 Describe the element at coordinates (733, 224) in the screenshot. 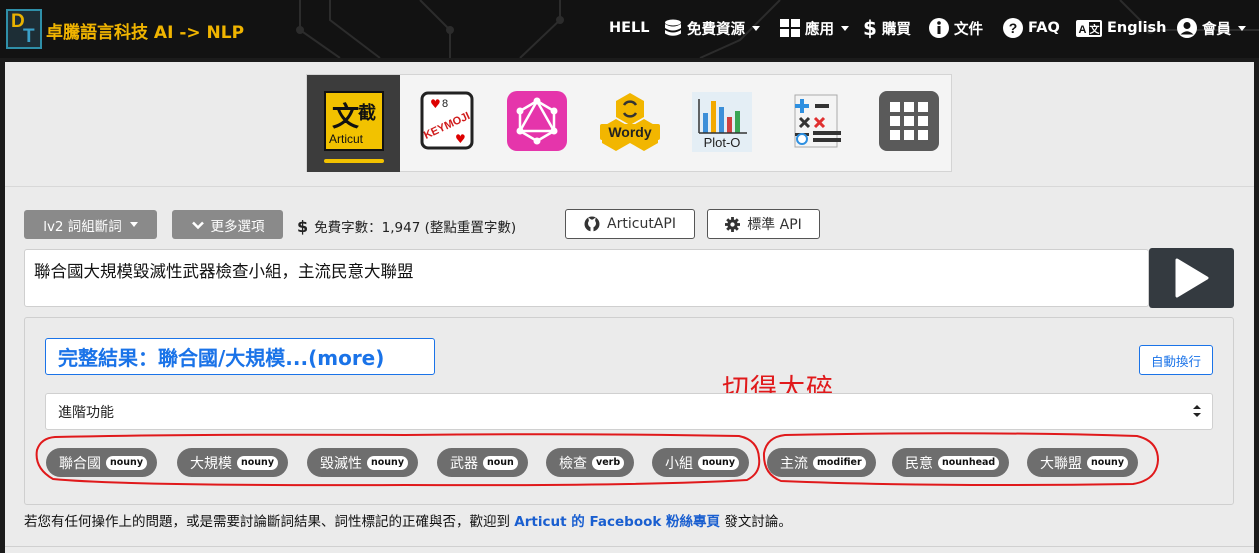

I see `gear-icon` at that location.